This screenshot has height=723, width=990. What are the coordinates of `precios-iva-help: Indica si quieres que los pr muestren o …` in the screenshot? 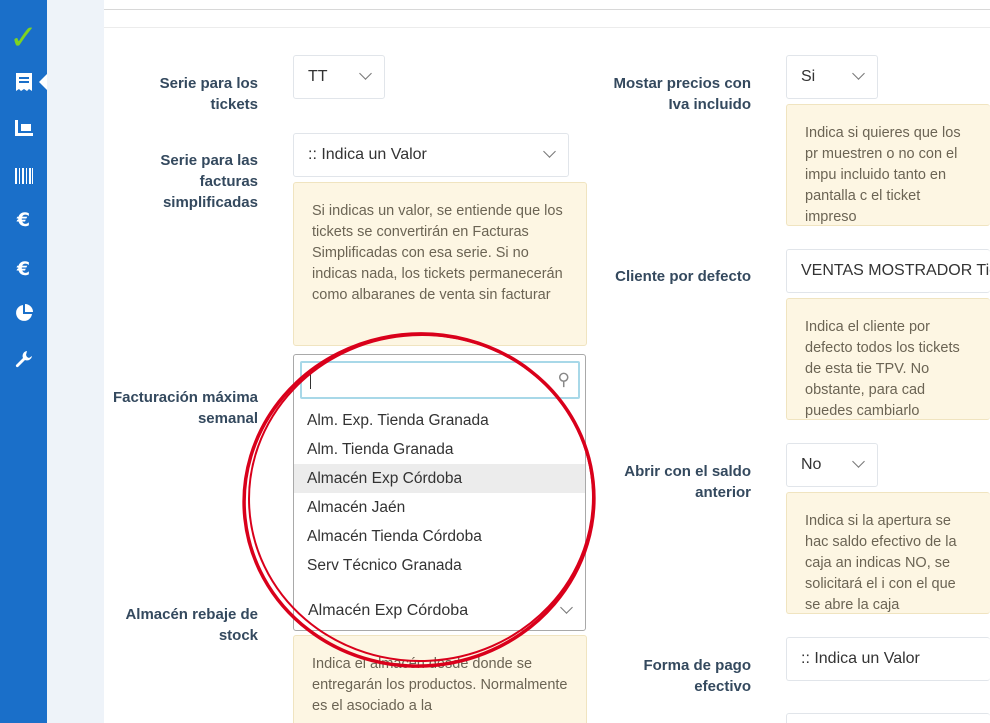 It's located at (888, 165).